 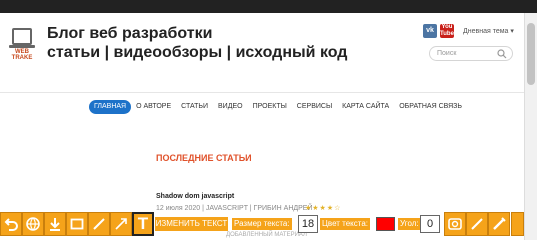 I want to click on nav-item-projects: ПРОЕКТЫ, so click(x=270, y=107).